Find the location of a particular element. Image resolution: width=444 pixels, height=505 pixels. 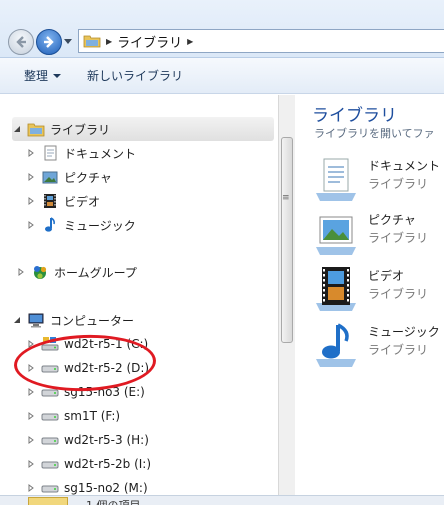

tree-item-computer: コンピューター is located at coordinates (73, 320).